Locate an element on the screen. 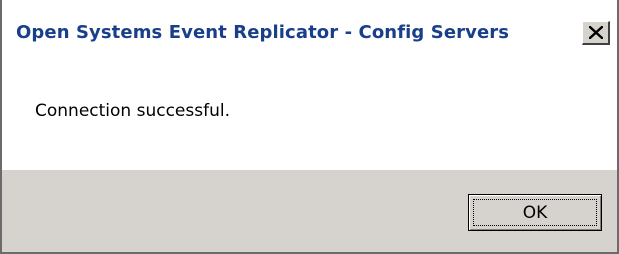 The width and height of the screenshot is (619, 254). status-message: Connection successful. is located at coordinates (132, 111).